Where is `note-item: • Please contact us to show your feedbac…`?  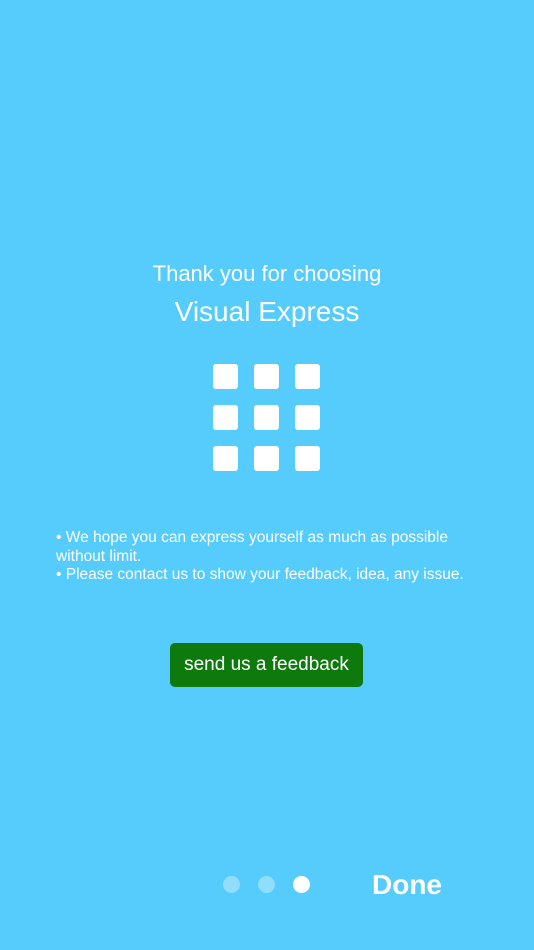
note-item: • Please contact us to show your feedbac… is located at coordinates (260, 574).